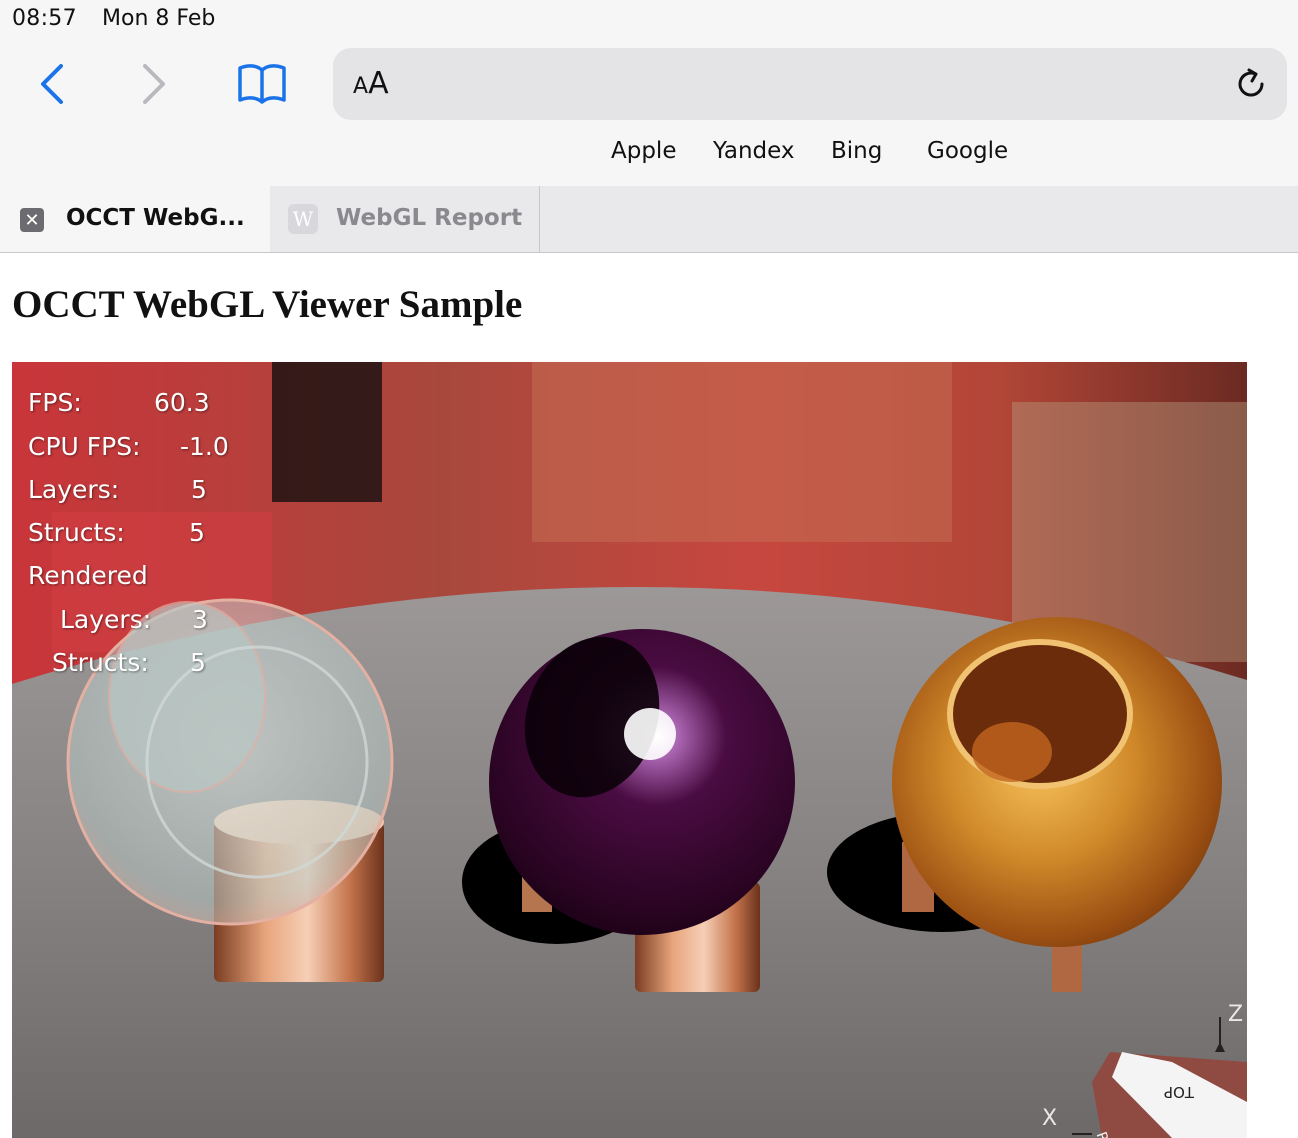 Image resolution: width=1298 pixels, height=1138 pixels. I want to click on address-bar: AA, so click(810, 84).